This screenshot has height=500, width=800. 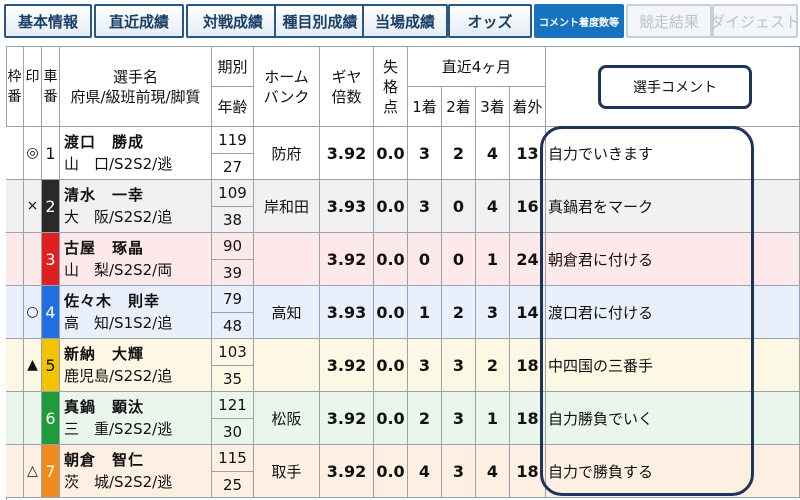 I want to click on header-char: 格, so click(x=390, y=86).